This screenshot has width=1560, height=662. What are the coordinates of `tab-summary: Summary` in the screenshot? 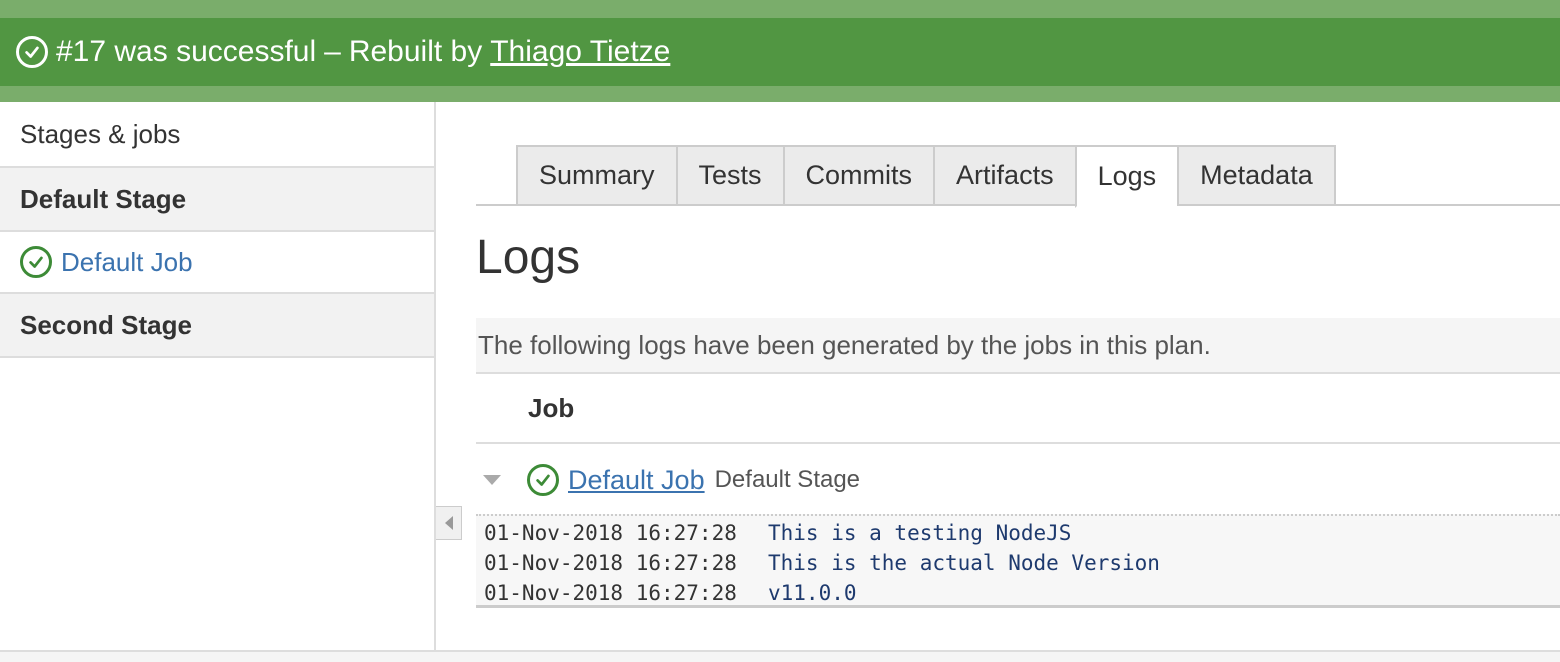 It's located at (596, 175).